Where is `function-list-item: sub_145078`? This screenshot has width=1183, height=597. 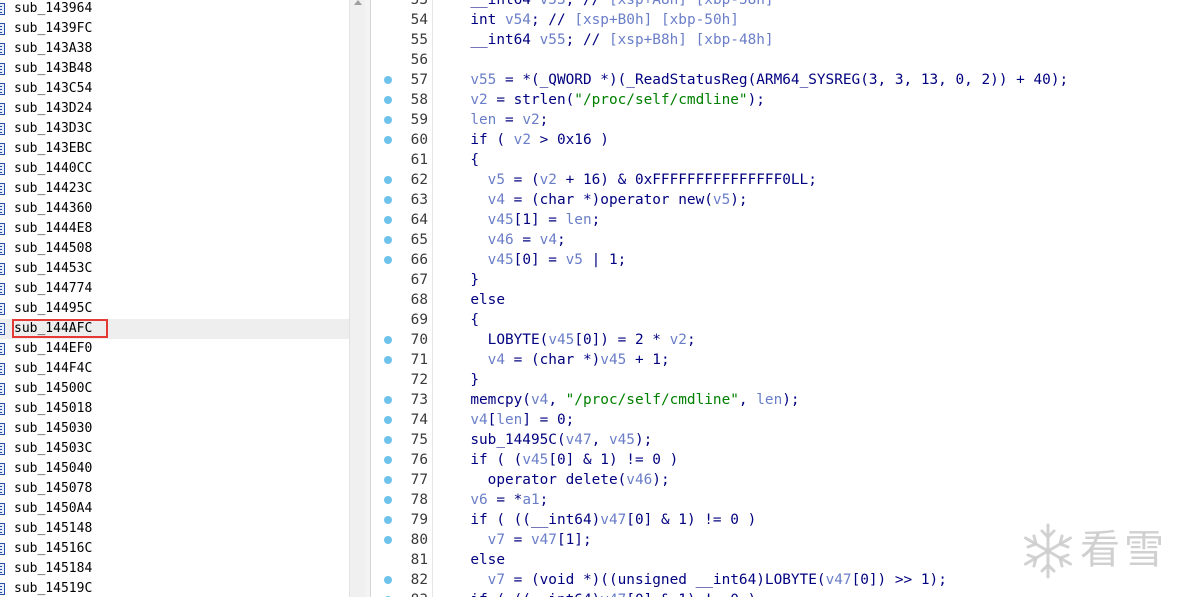
function-list-item: sub_145078 is located at coordinates (174, 489).